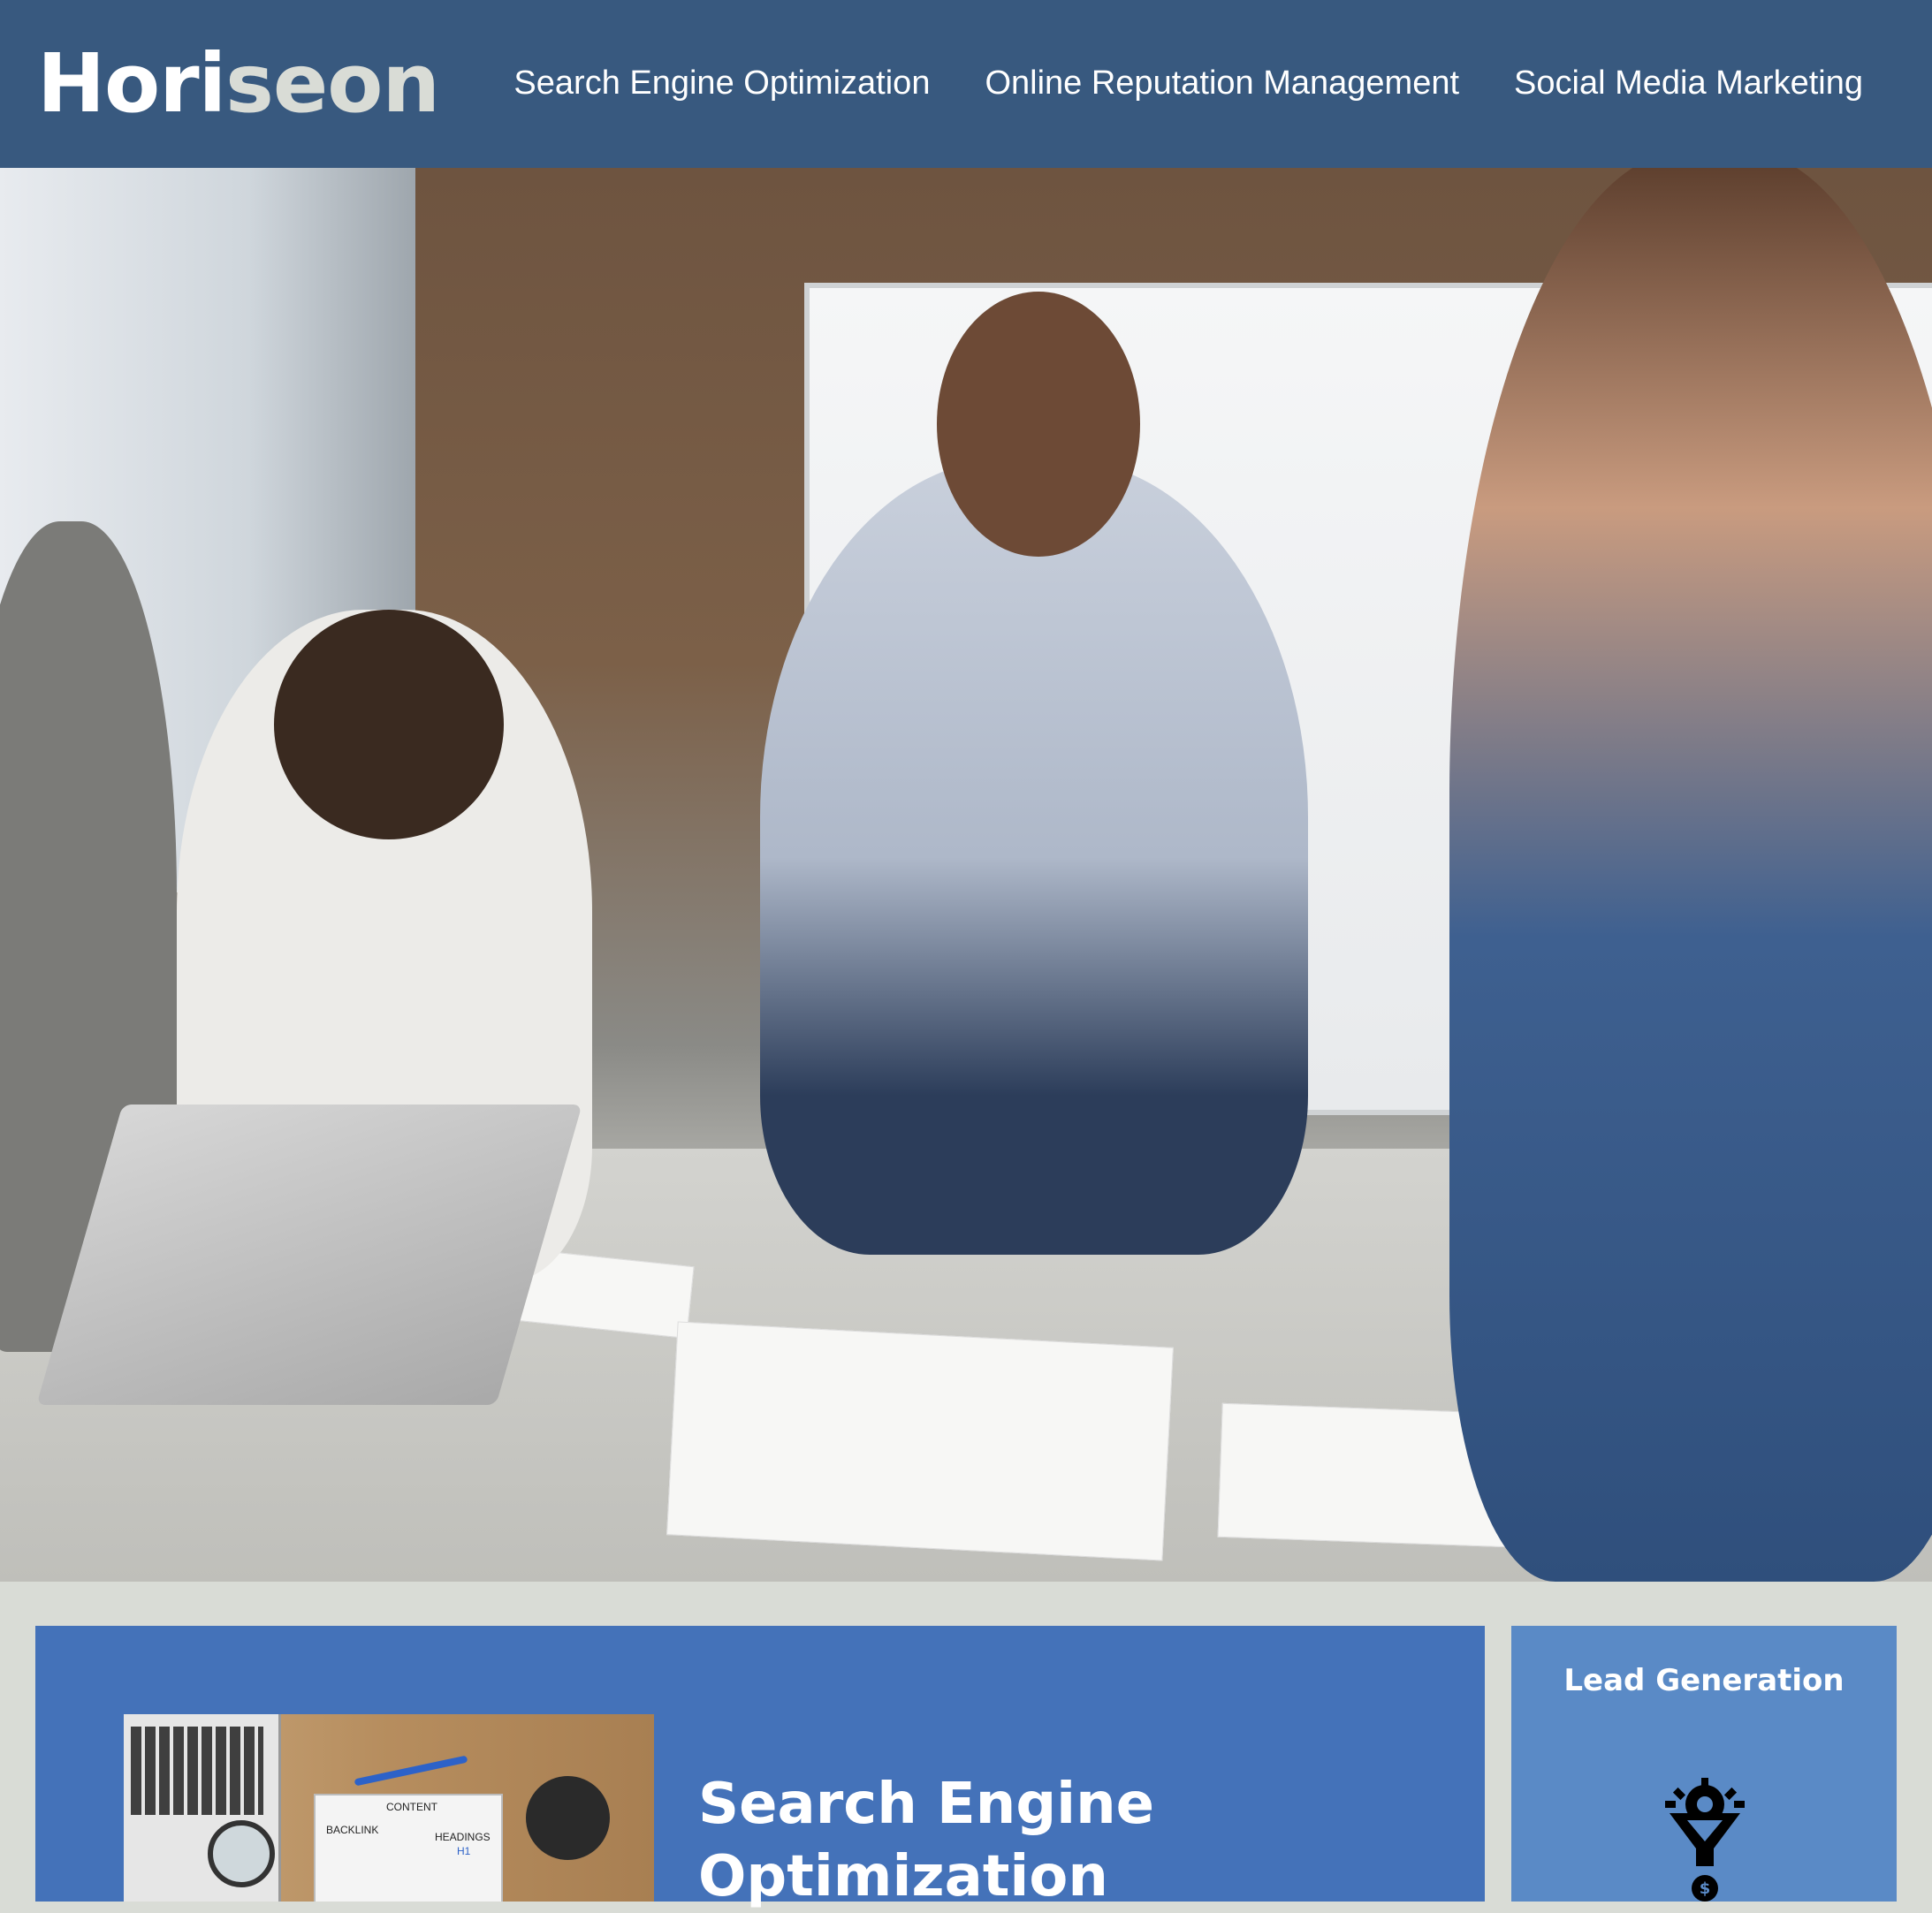  What do you see at coordinates (197, 1771) in the screenshot?
I see `seo-image-keyboard` at bounding box center [197, 1771].